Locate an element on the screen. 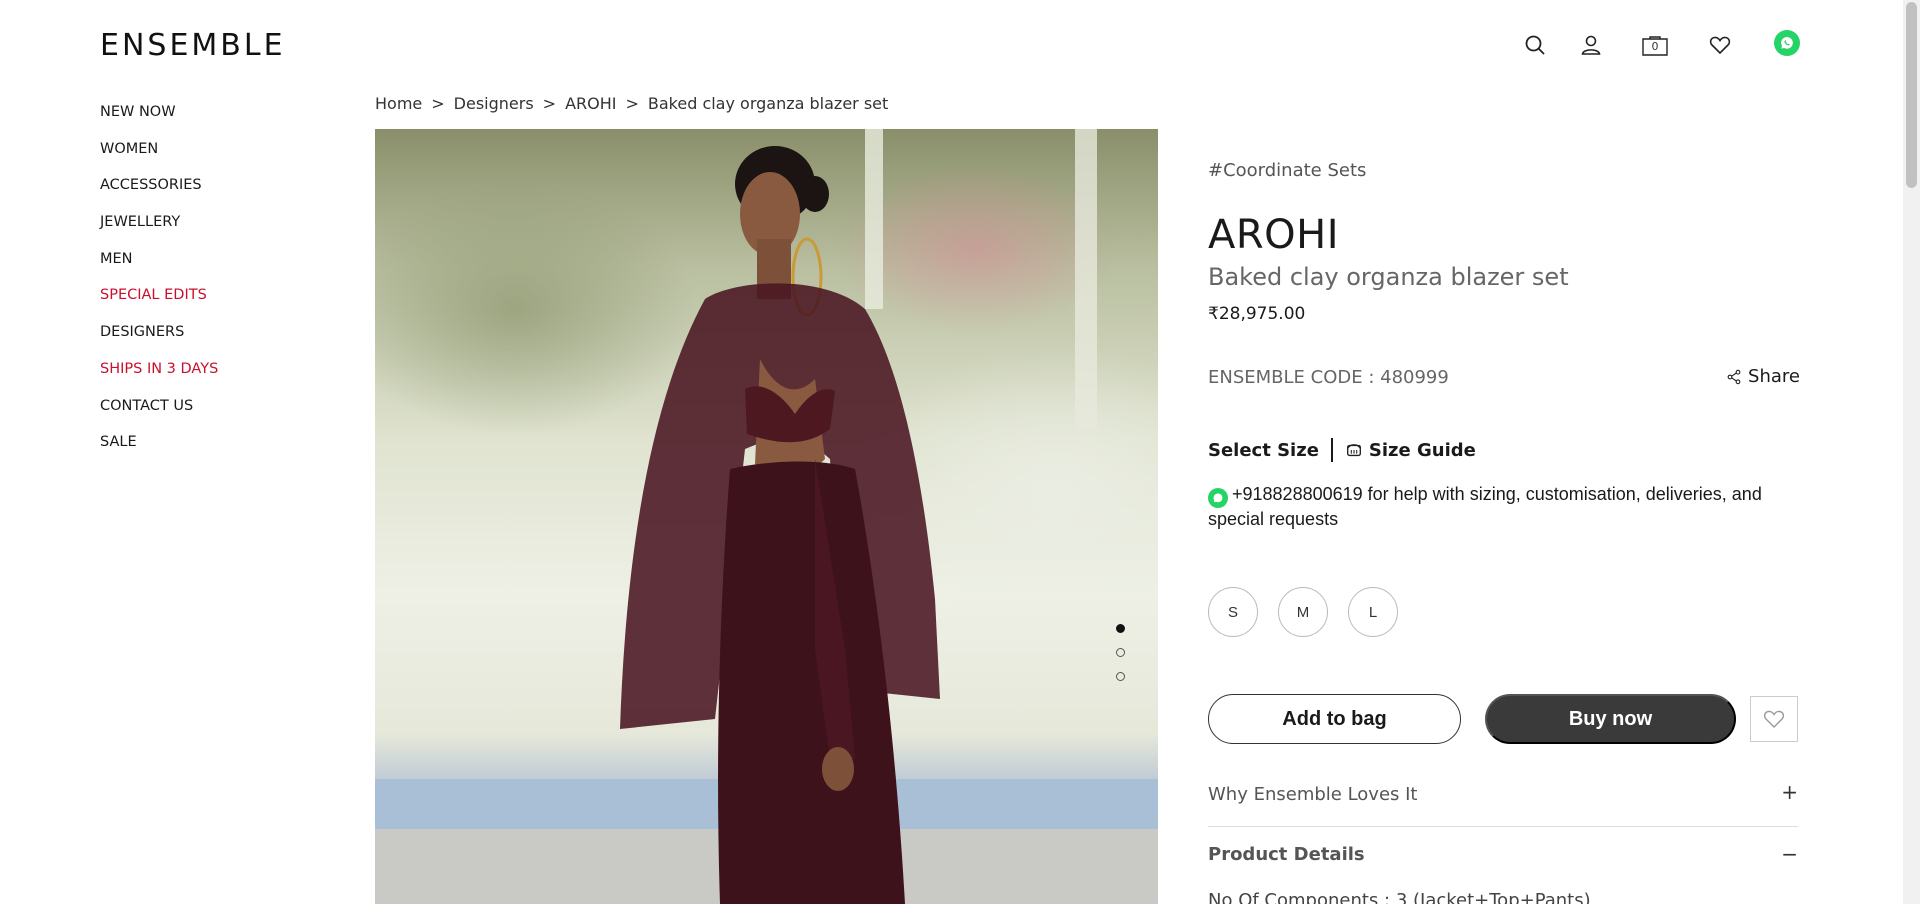 The height and width of the screenshot is (904, 1920). share-icon is located at coordinates (1734, 376).